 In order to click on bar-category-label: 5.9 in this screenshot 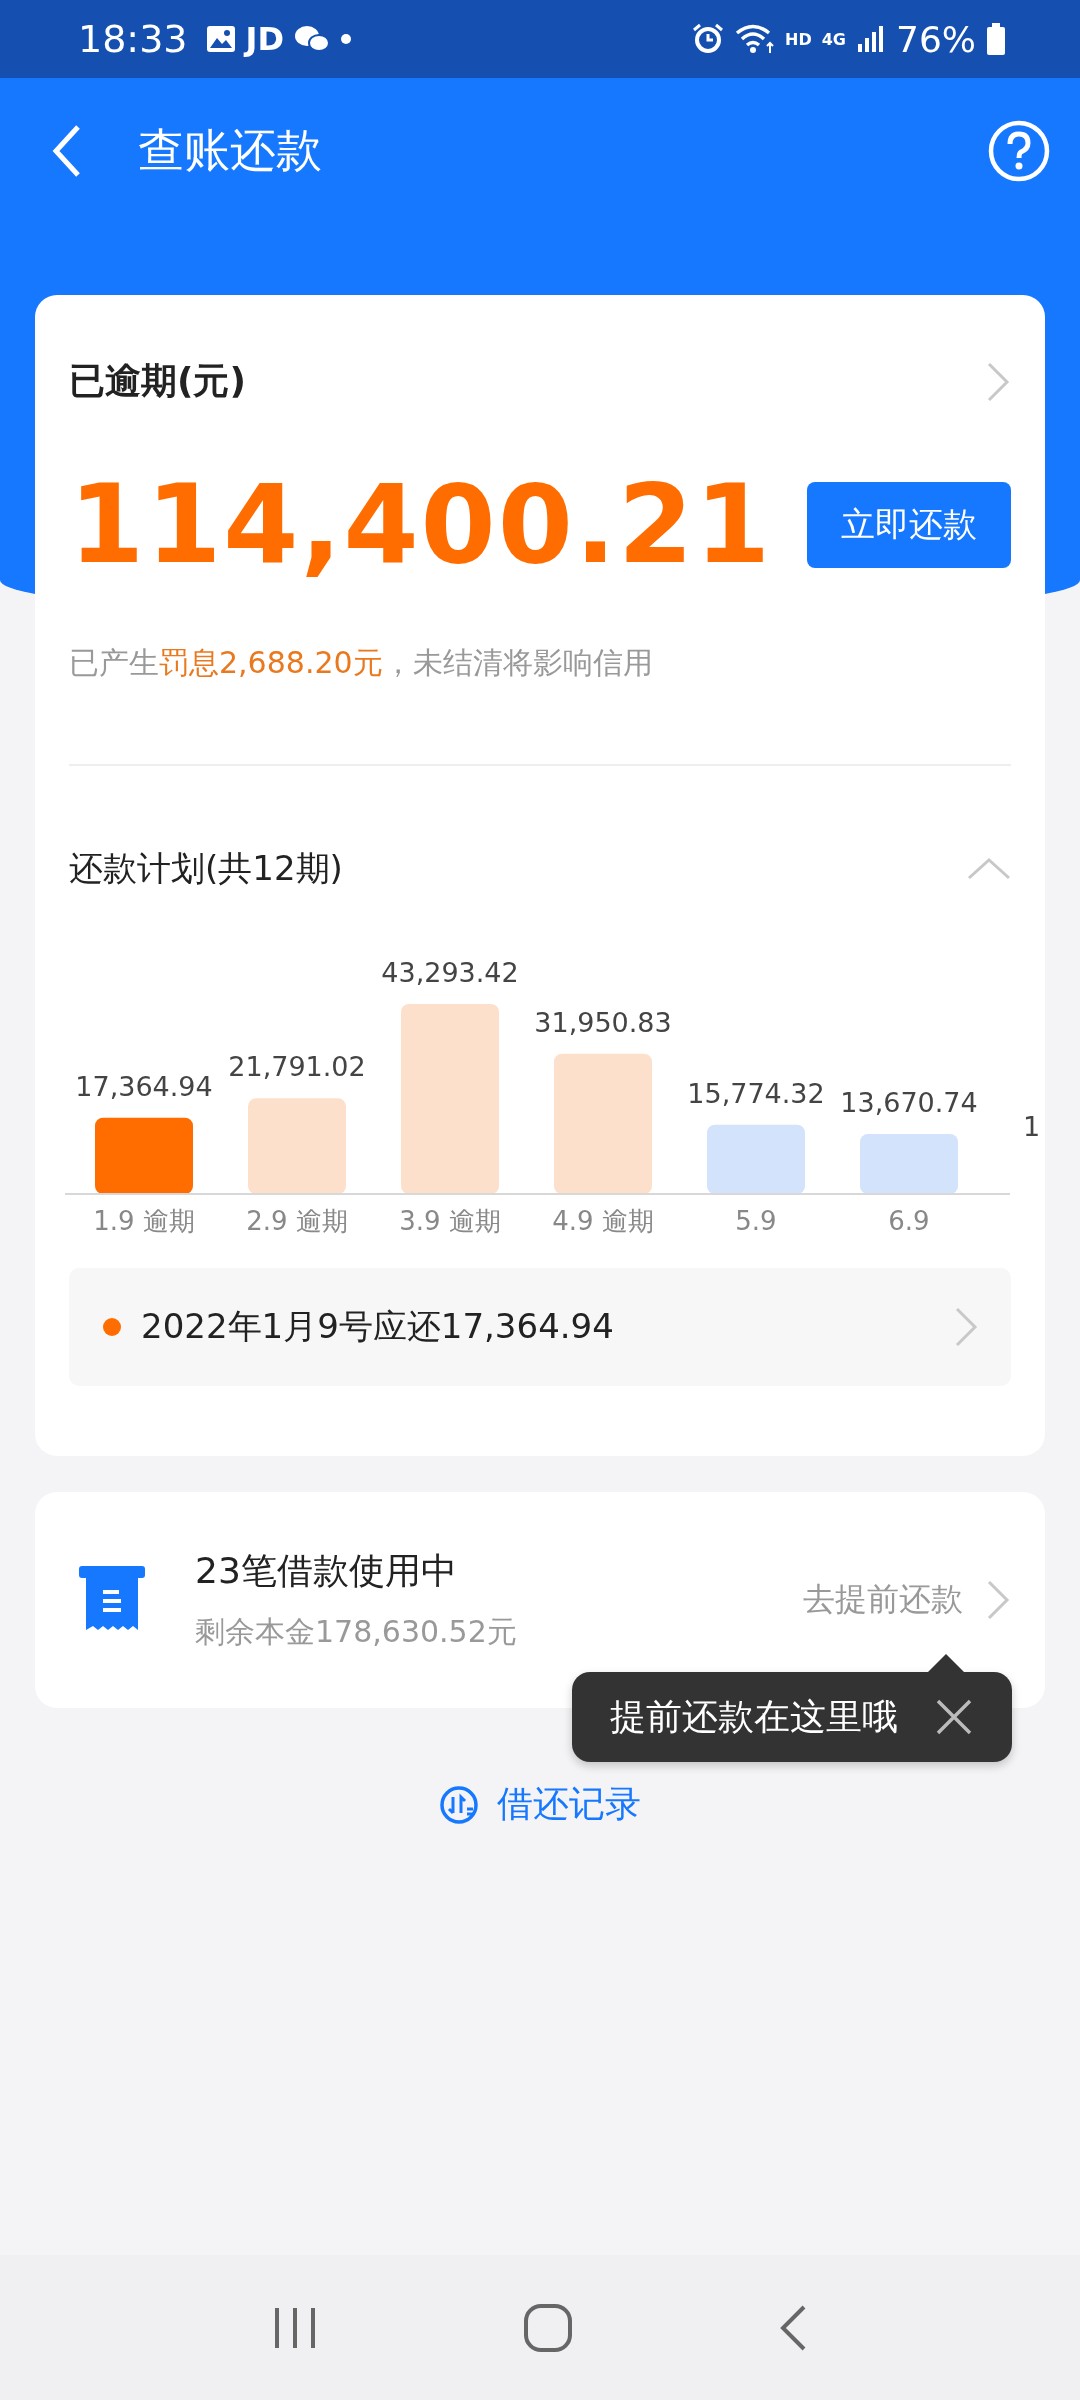, I will do `click(756, 1221)`.